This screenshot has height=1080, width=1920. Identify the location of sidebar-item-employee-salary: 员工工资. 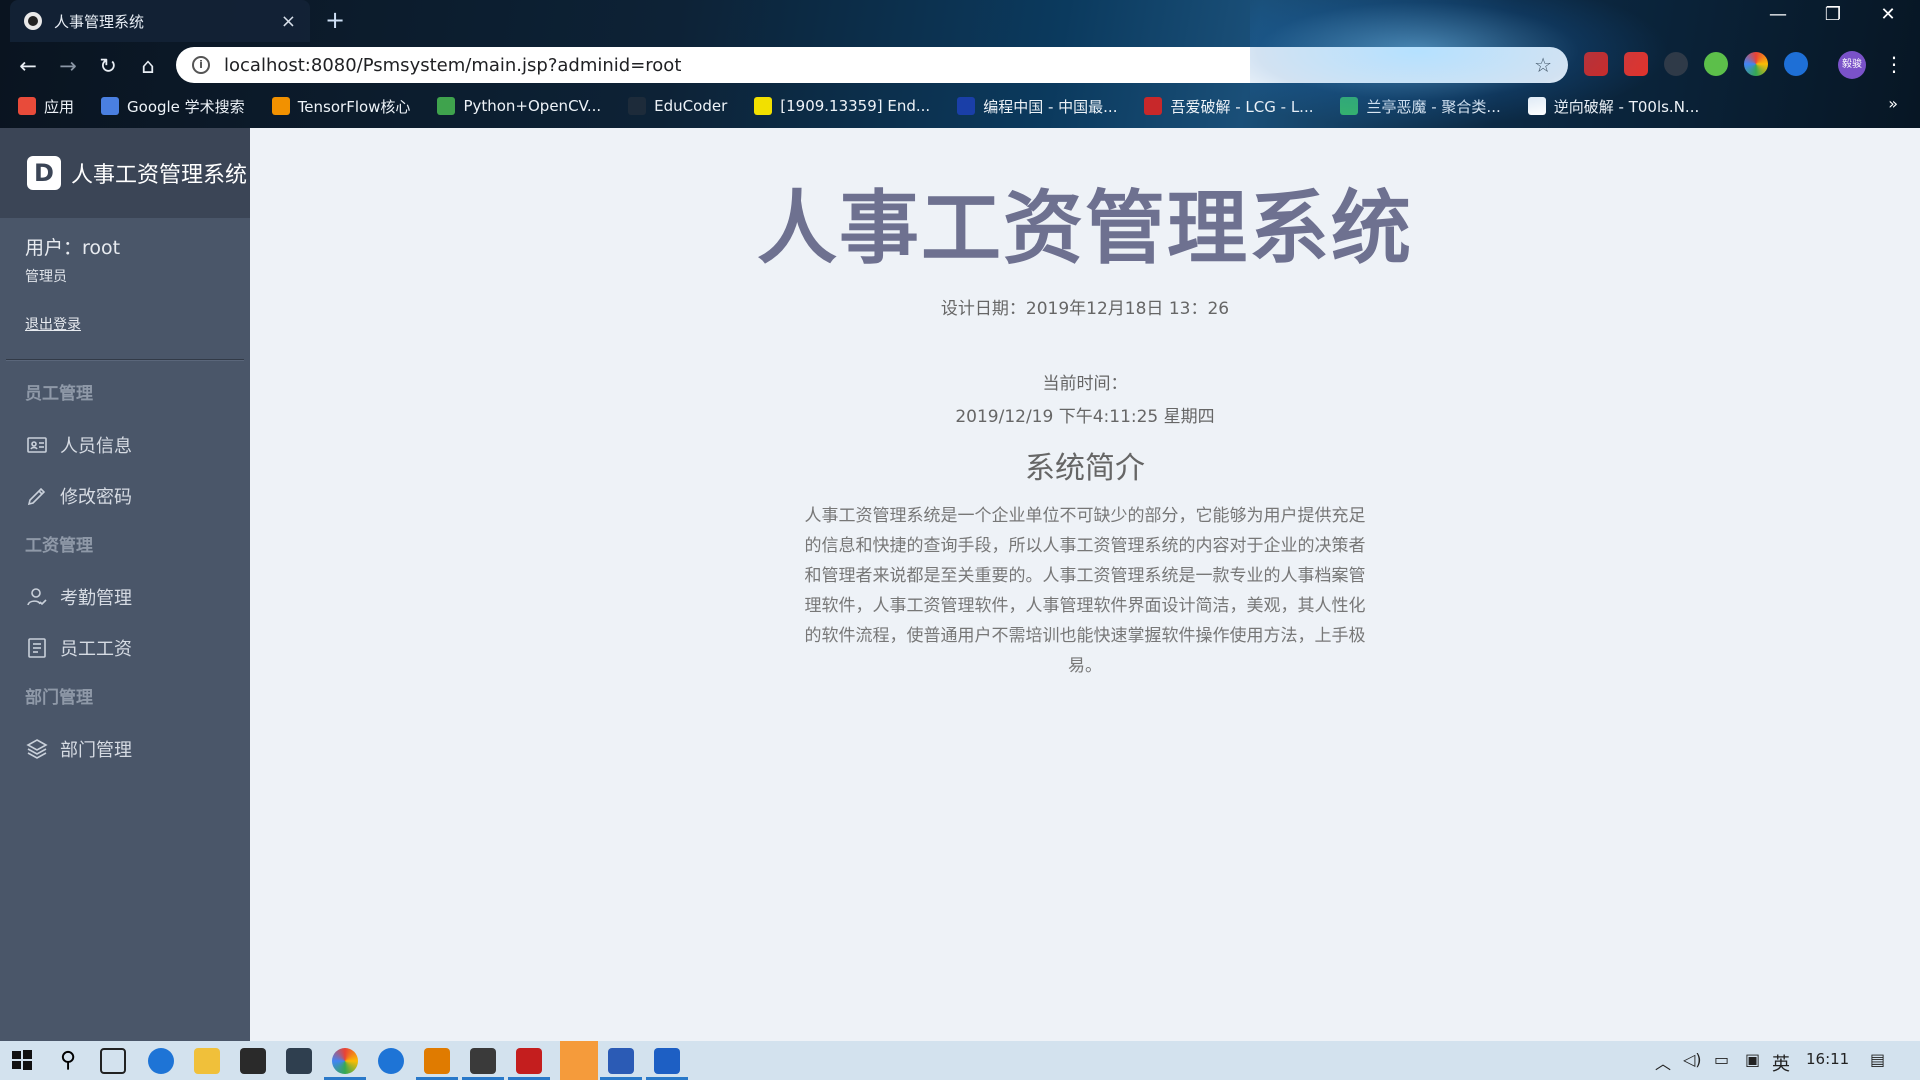
(125, 647).